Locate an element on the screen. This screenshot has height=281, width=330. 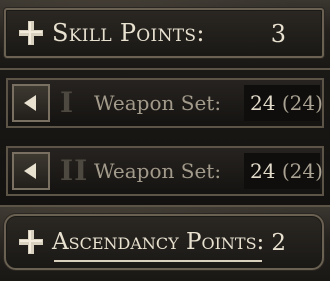
ascendancy-points-label: Ascendancy Points: is located at coordinates (158, 242).